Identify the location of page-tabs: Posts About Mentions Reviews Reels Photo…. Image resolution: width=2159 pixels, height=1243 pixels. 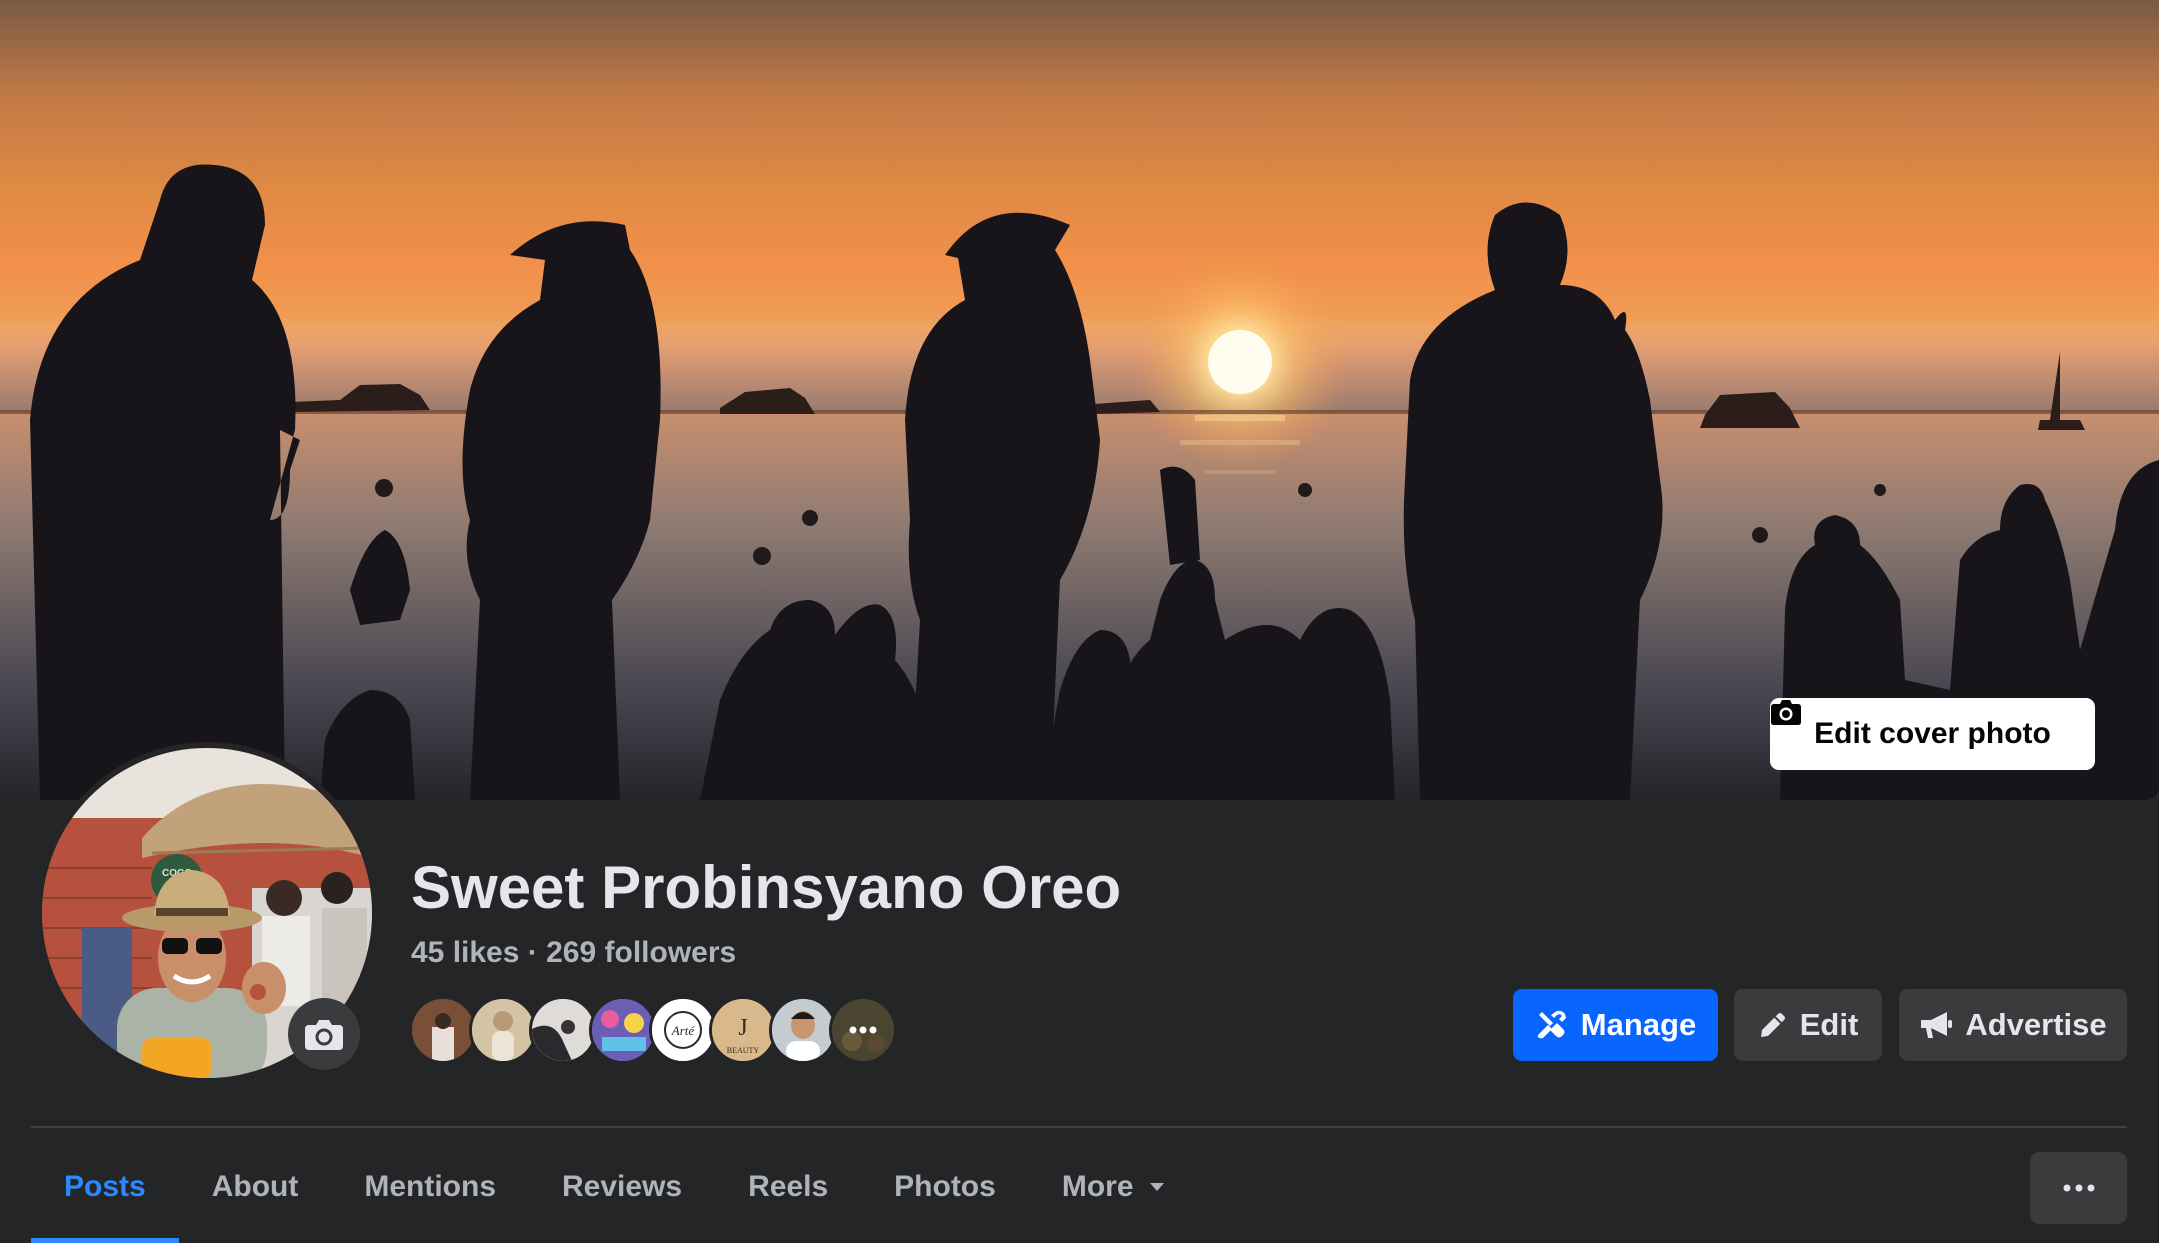
(615, 1186).